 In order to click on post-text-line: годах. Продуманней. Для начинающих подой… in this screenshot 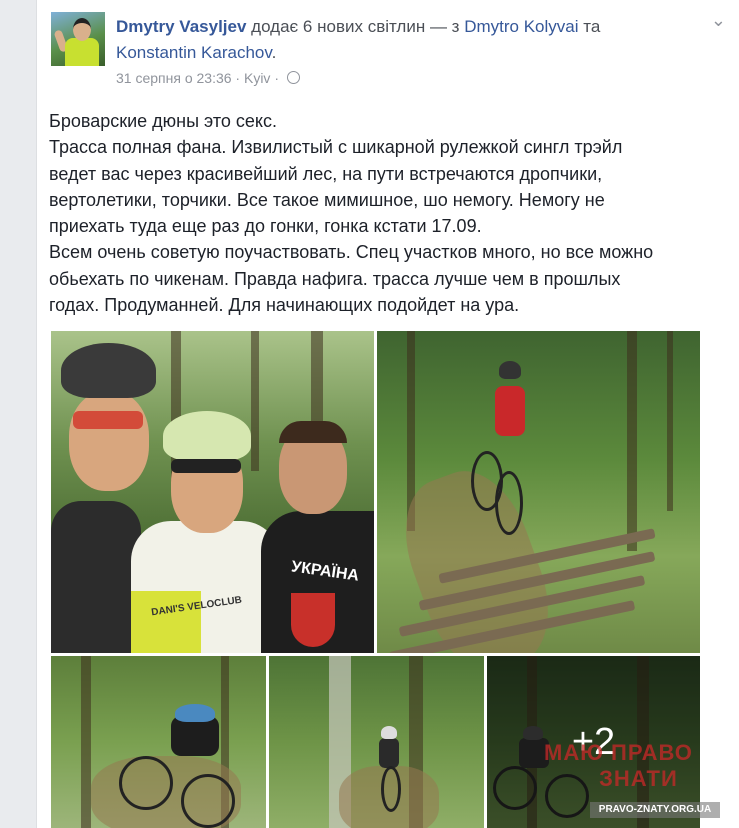, I will do `click(284, 305)`.